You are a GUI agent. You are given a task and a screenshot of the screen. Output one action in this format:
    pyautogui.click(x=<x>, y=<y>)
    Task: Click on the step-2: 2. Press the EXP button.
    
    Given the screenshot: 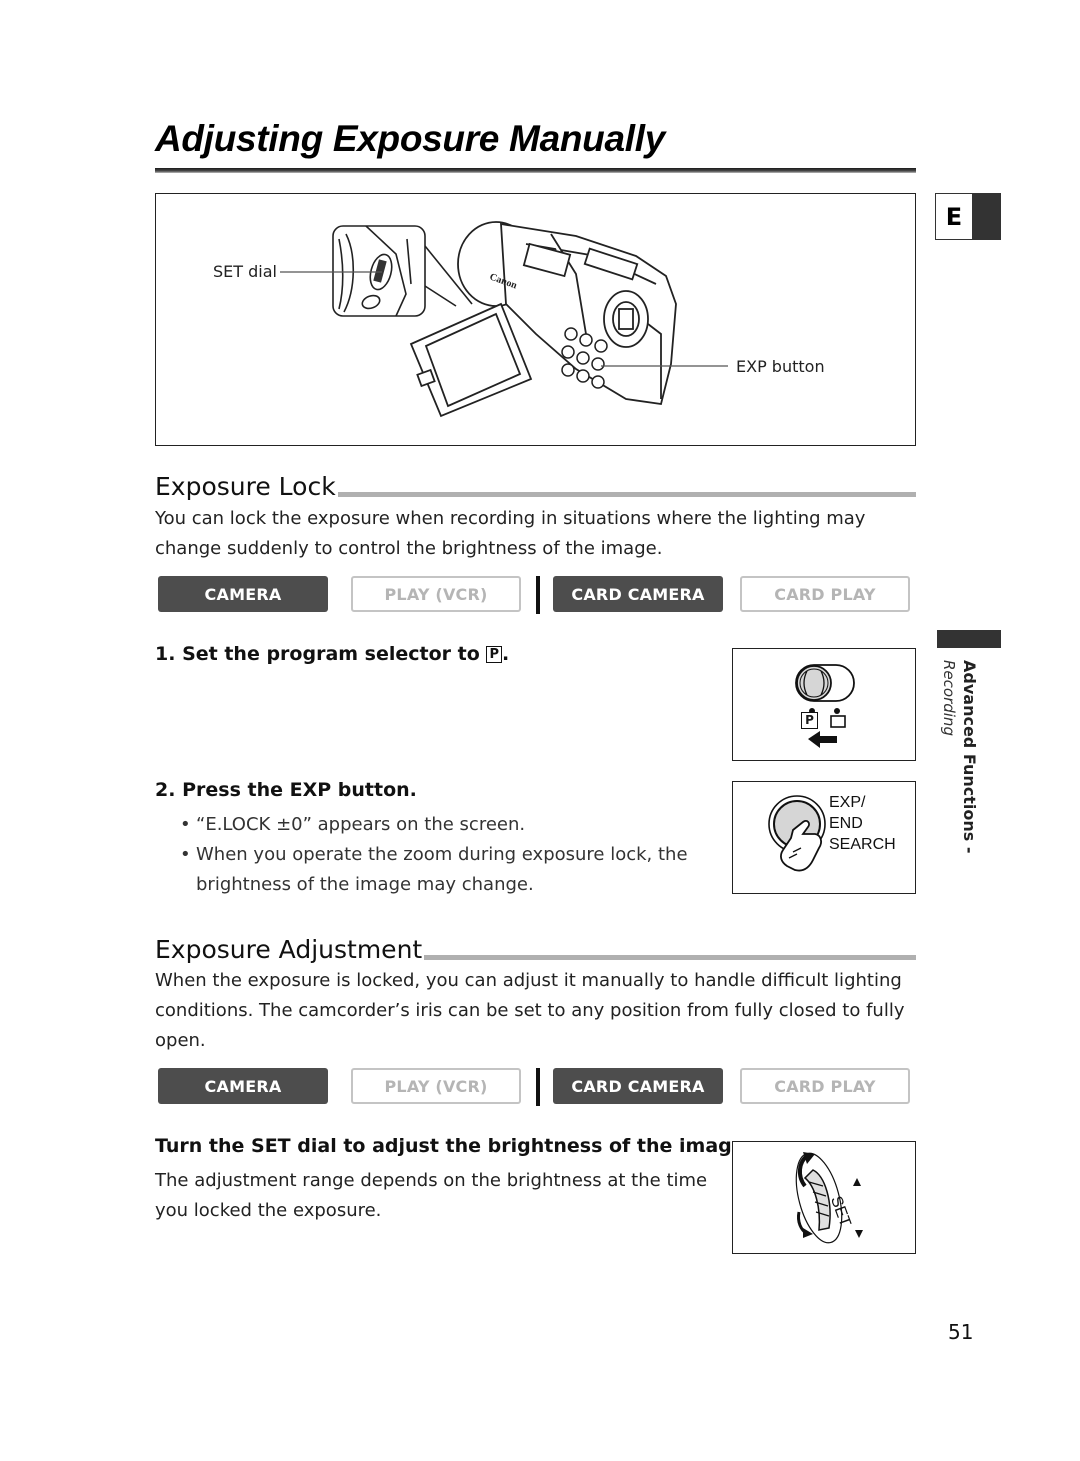 What is the action you would take?
    pyautogui.click(x=286, y=790)
    